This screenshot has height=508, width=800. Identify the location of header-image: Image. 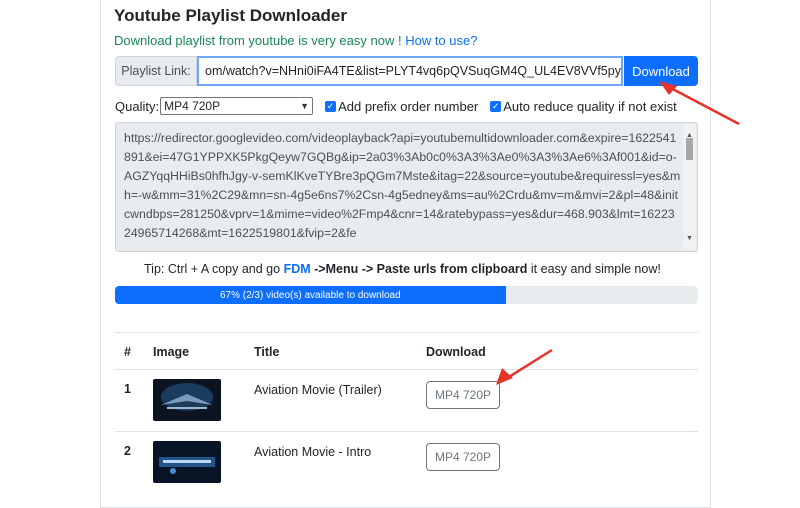
(171, 352).